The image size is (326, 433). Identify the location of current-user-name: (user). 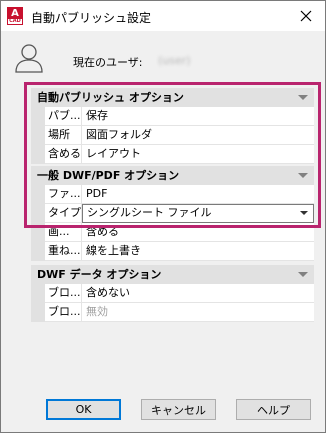
(174, 60).